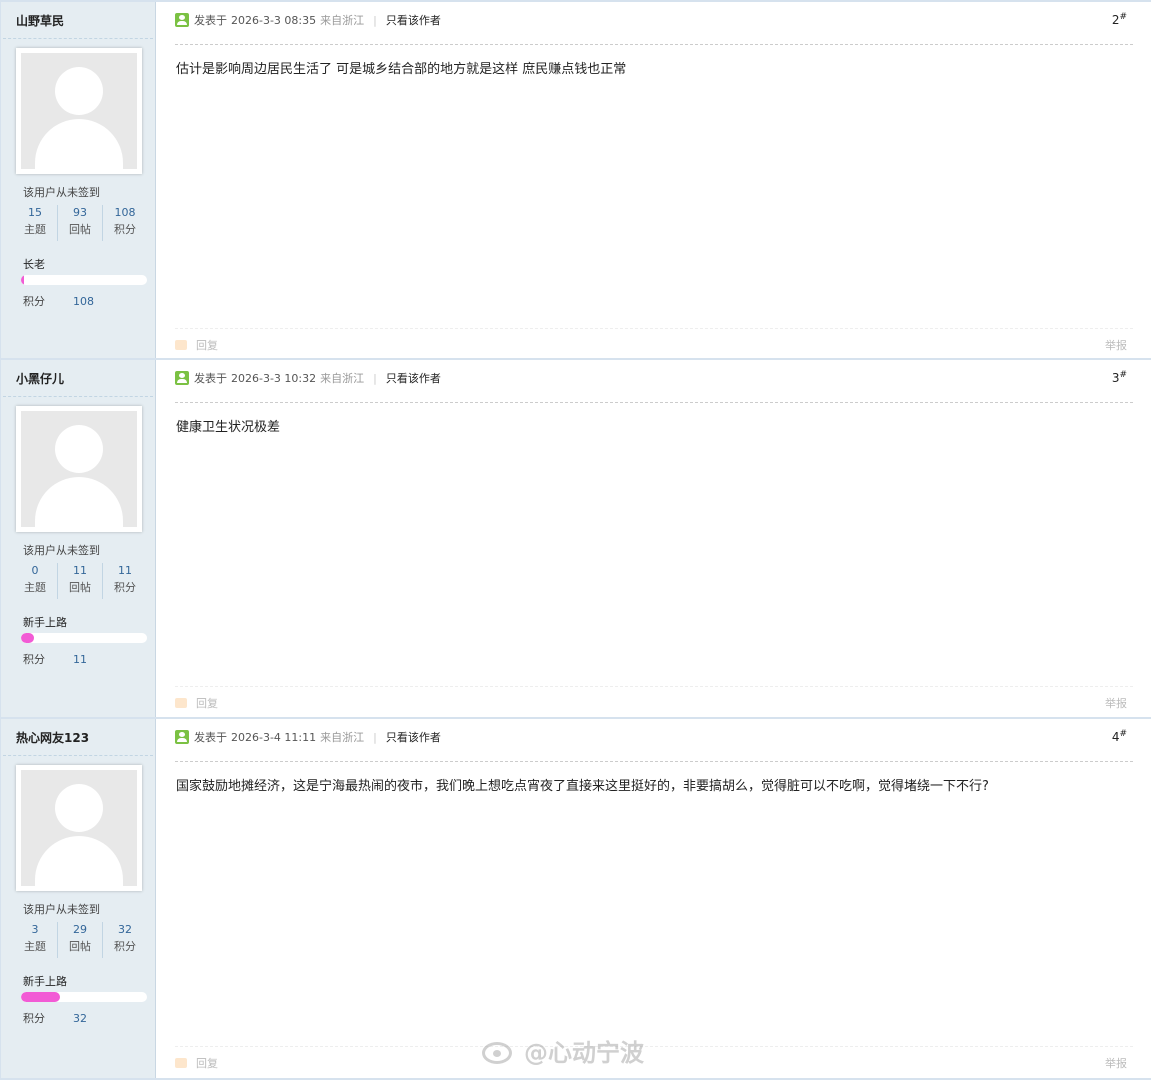 The width and height of the screenshot is (1151, 1080). I want to click on stat-topics: 0 主题, so click(35, 581).